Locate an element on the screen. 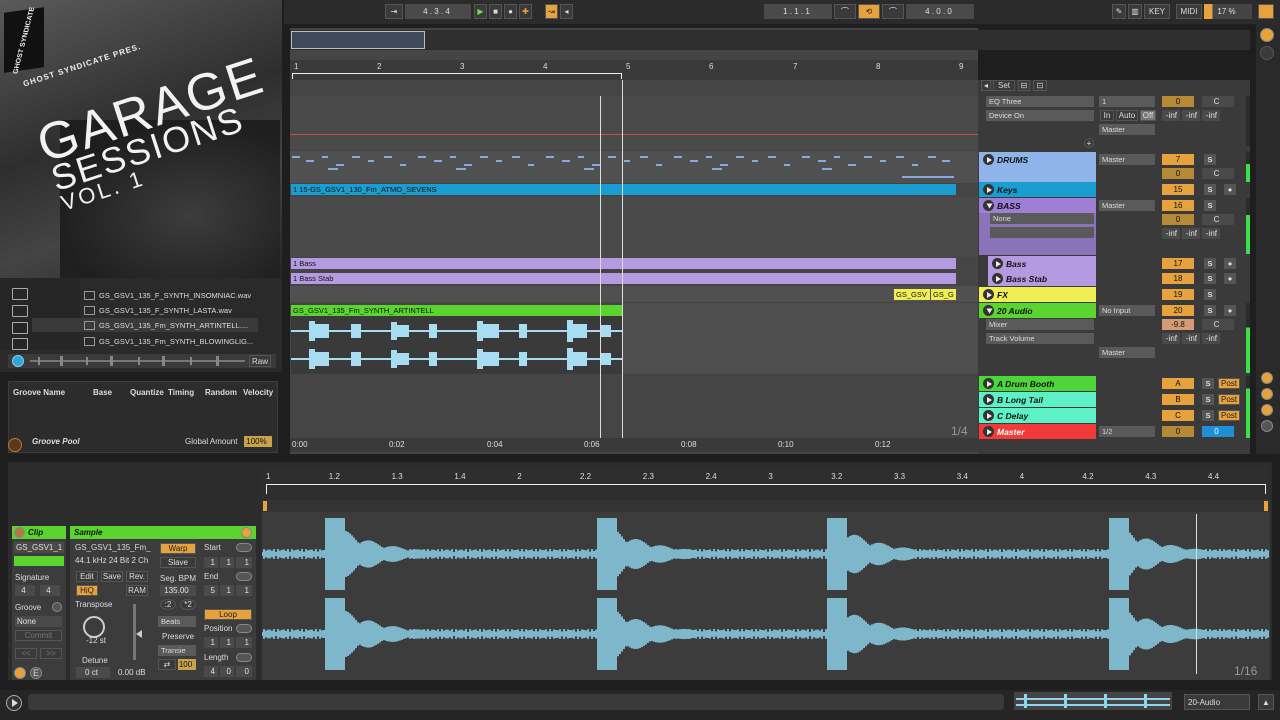  top-pan-field: C is located at coordinates (1218, 101).